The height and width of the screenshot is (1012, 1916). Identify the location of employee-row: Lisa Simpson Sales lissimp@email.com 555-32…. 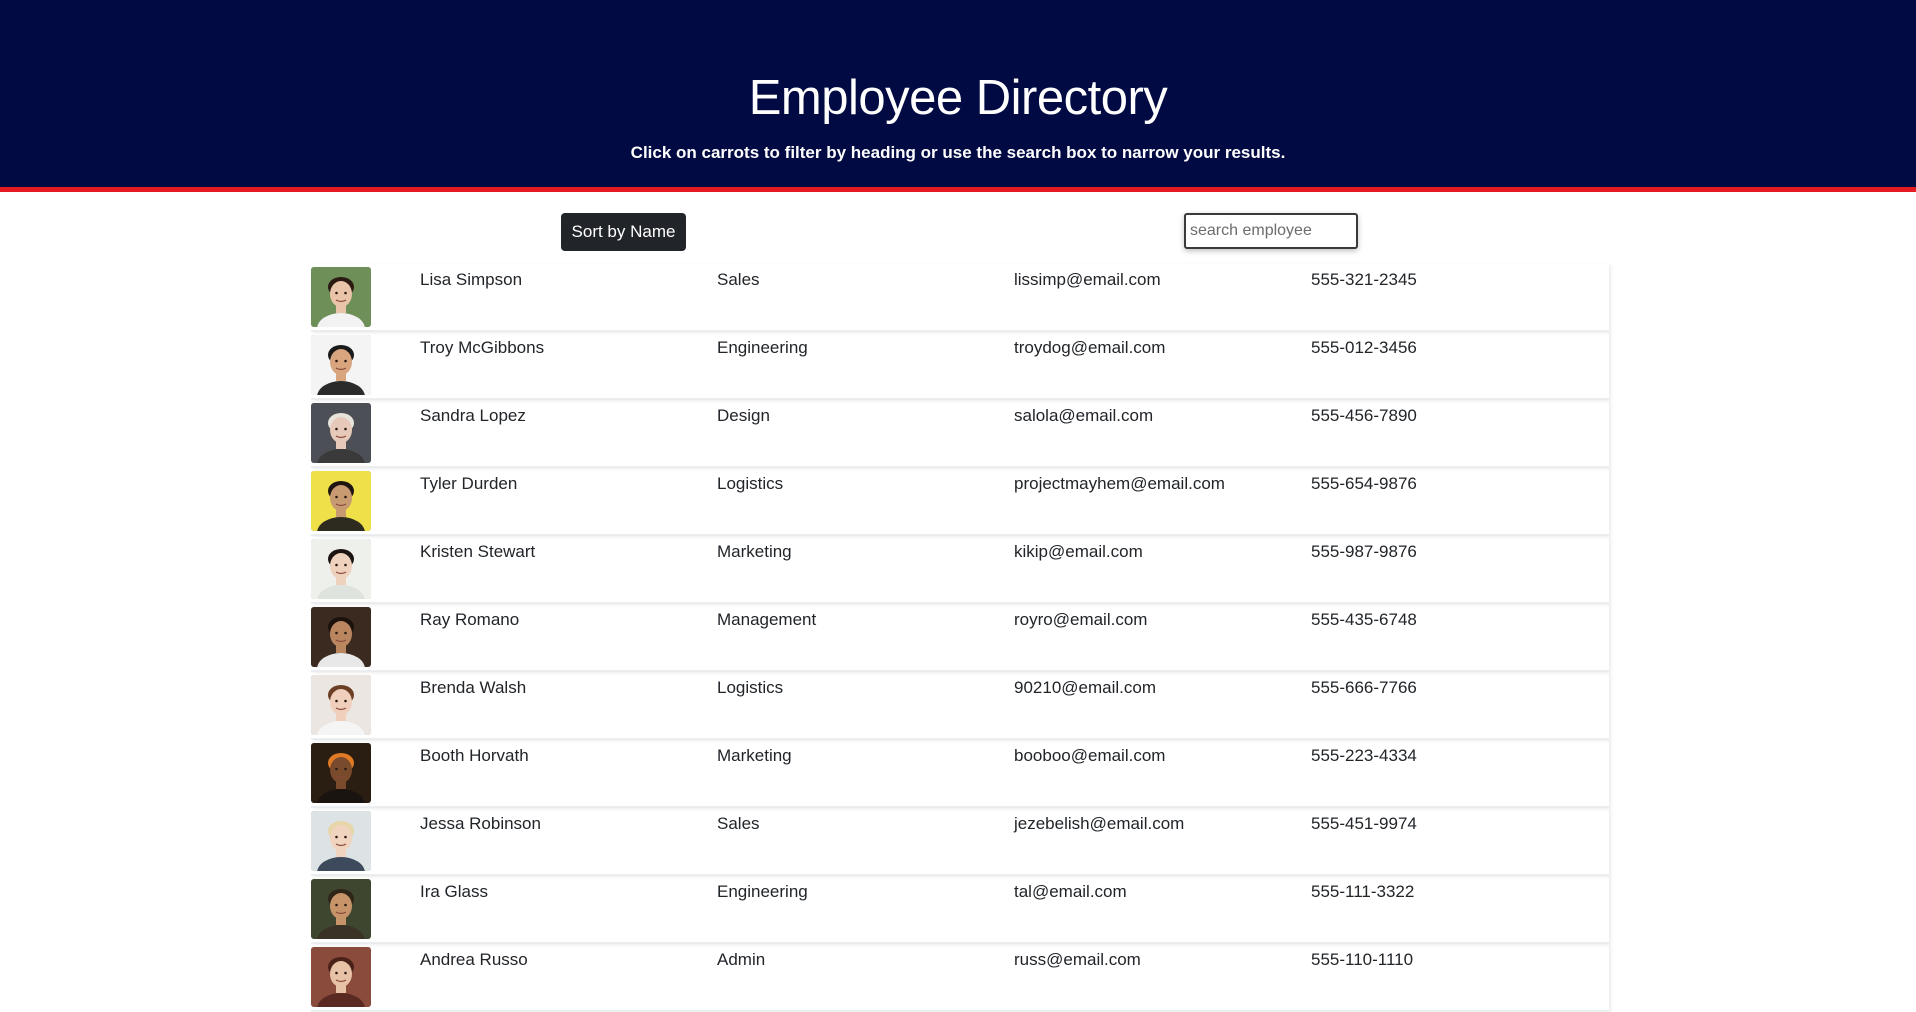
(960, 298).